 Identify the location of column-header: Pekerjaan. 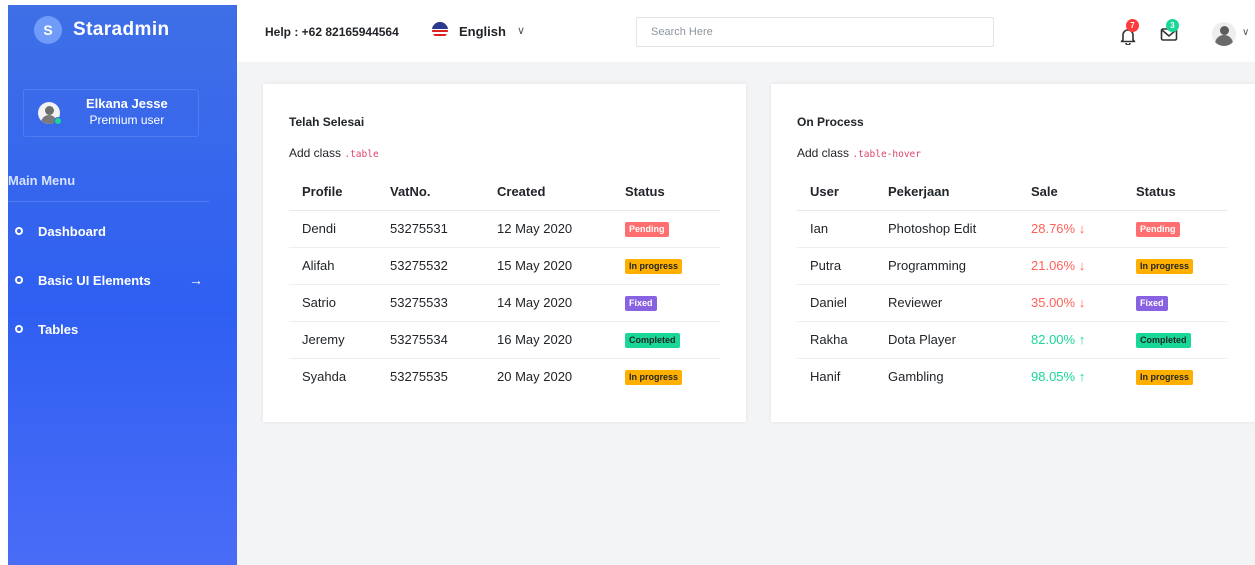
(946, 192).